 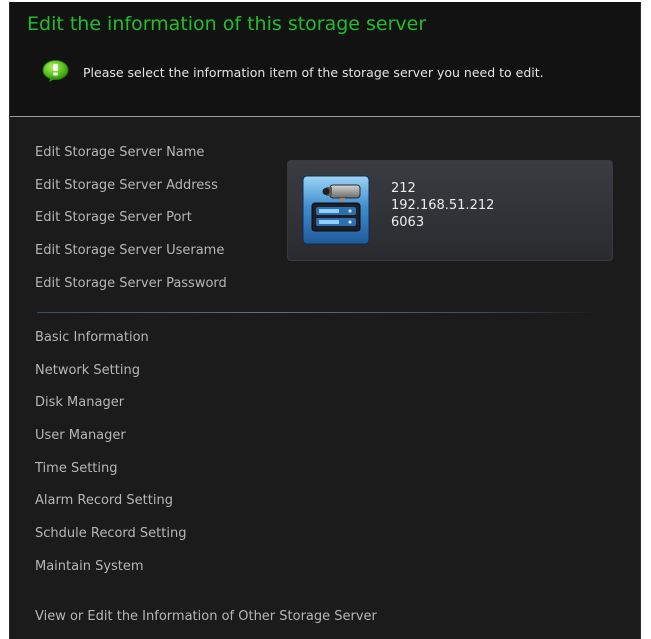 What do you see at coordinates (110, 533) in the screenshot?
I see `schedule-record-setting-item: Schdule Record Setting` at bounding box center [110, 533].